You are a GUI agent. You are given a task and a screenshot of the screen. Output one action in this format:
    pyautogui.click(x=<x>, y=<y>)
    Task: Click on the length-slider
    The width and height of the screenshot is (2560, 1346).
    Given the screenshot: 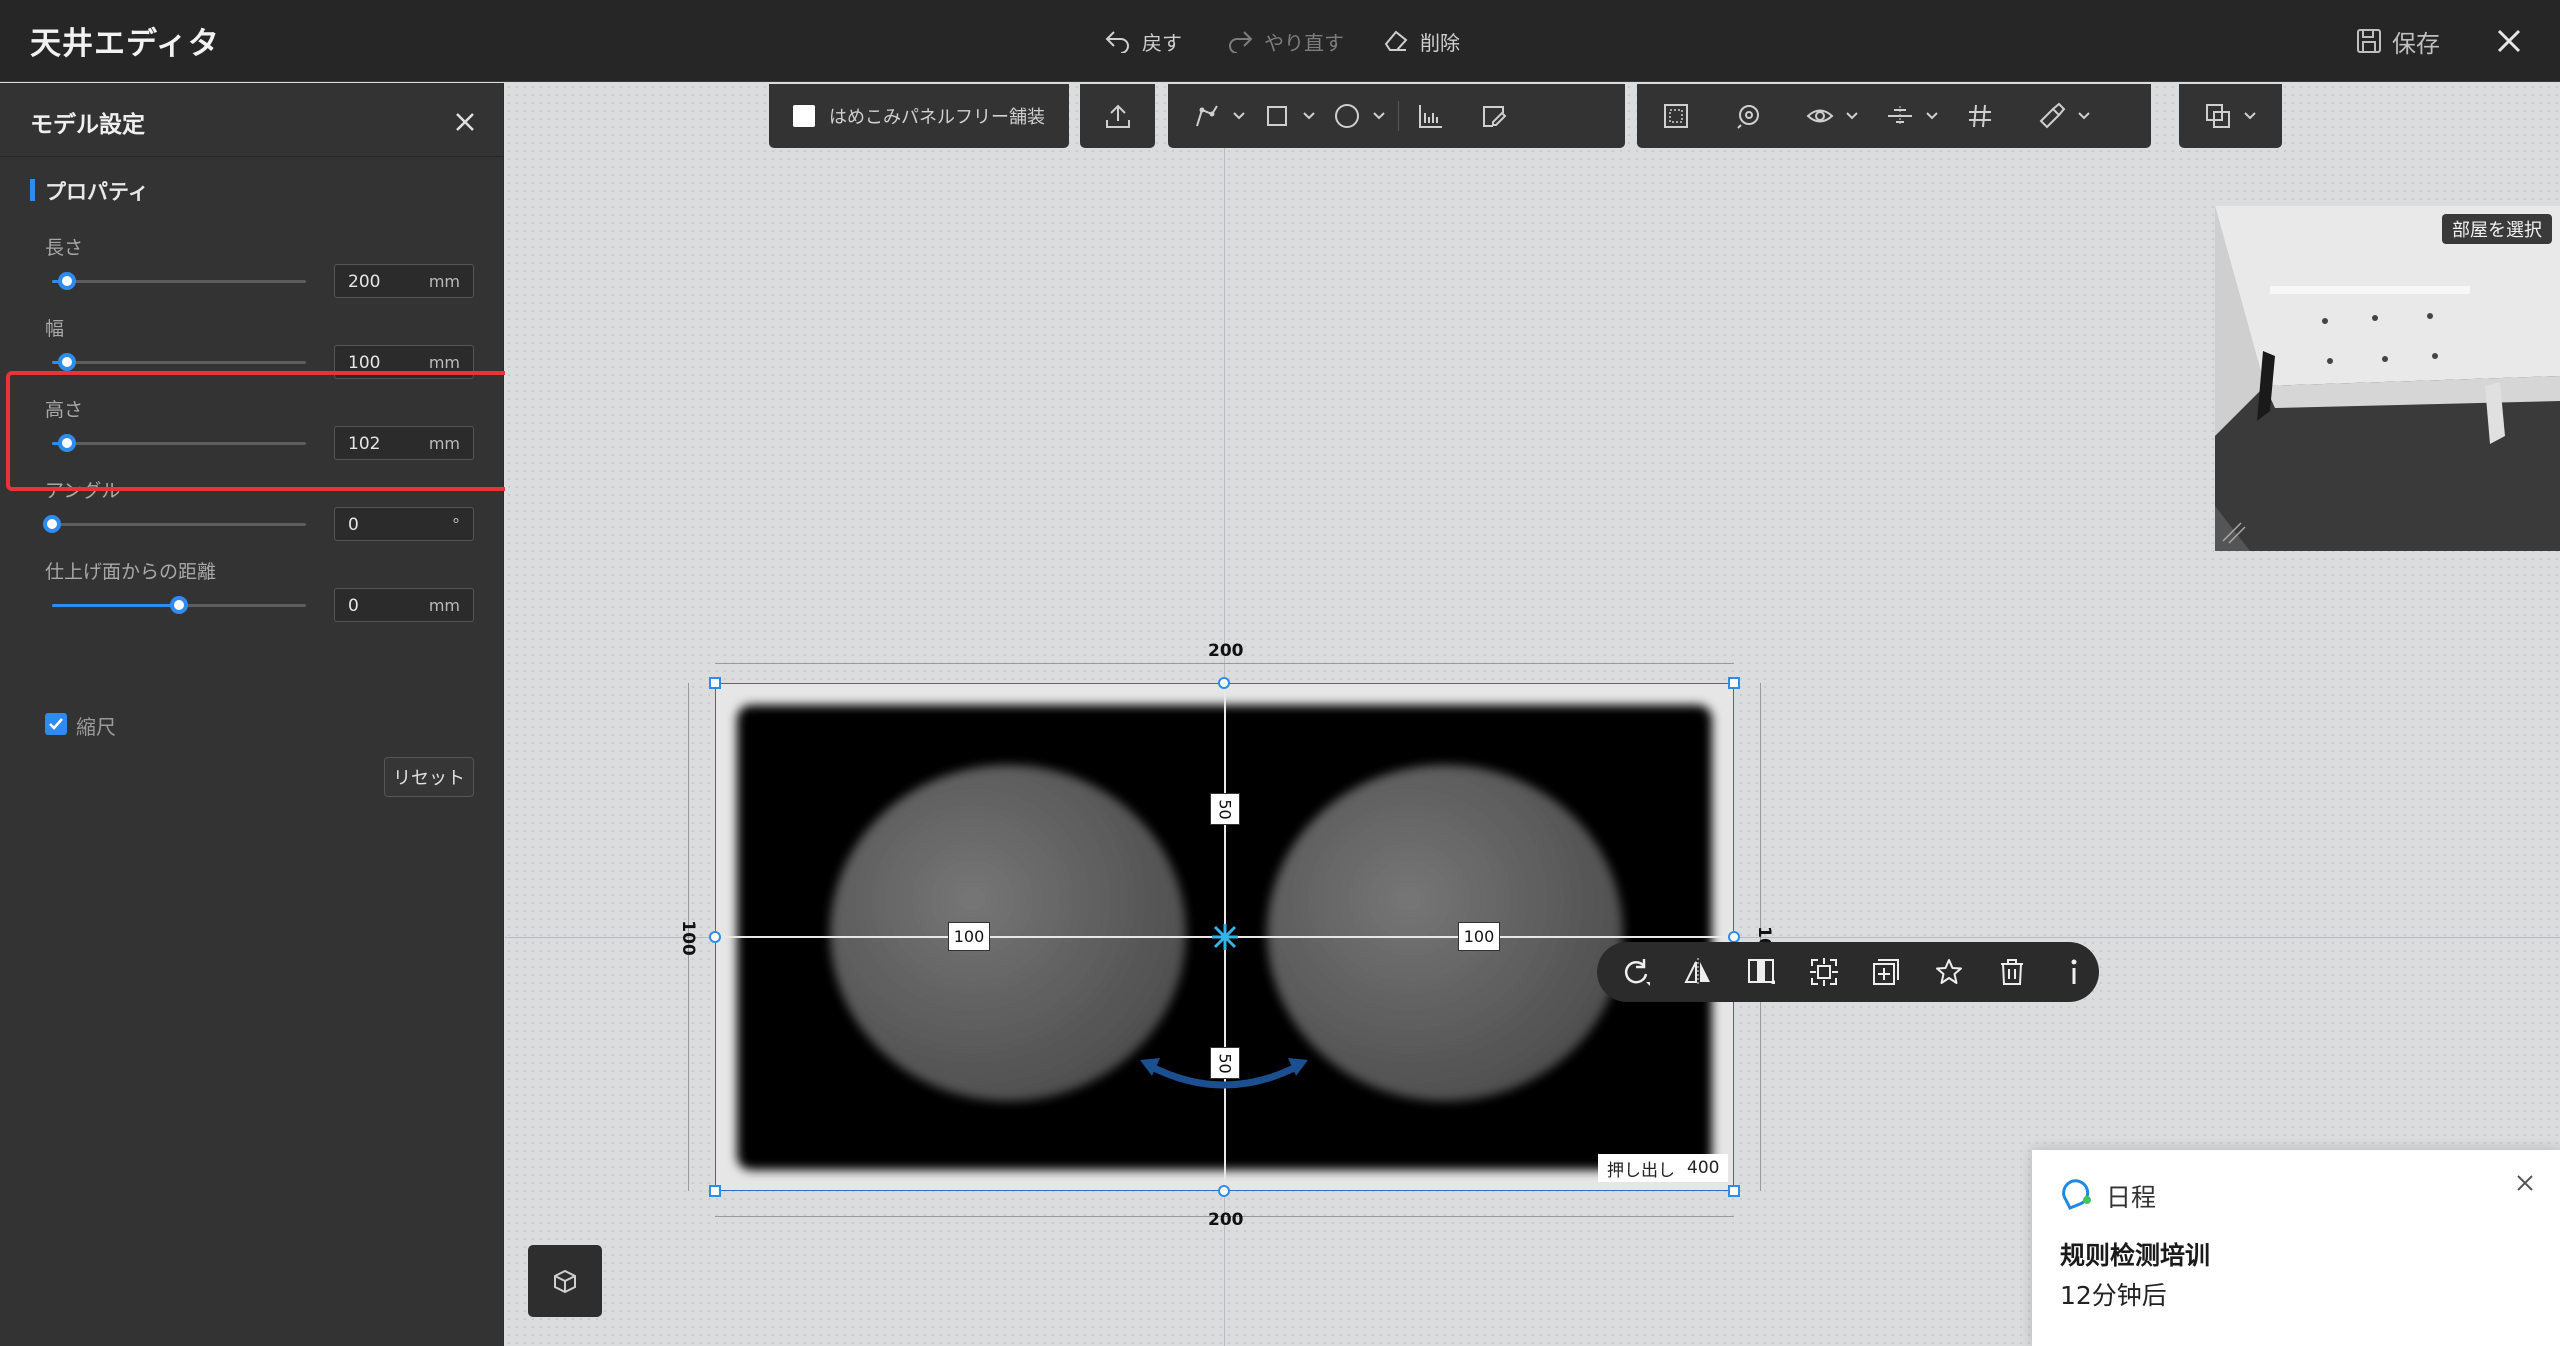 What is the action you would take?
    pyautogui.click(x=179, y=281)
    